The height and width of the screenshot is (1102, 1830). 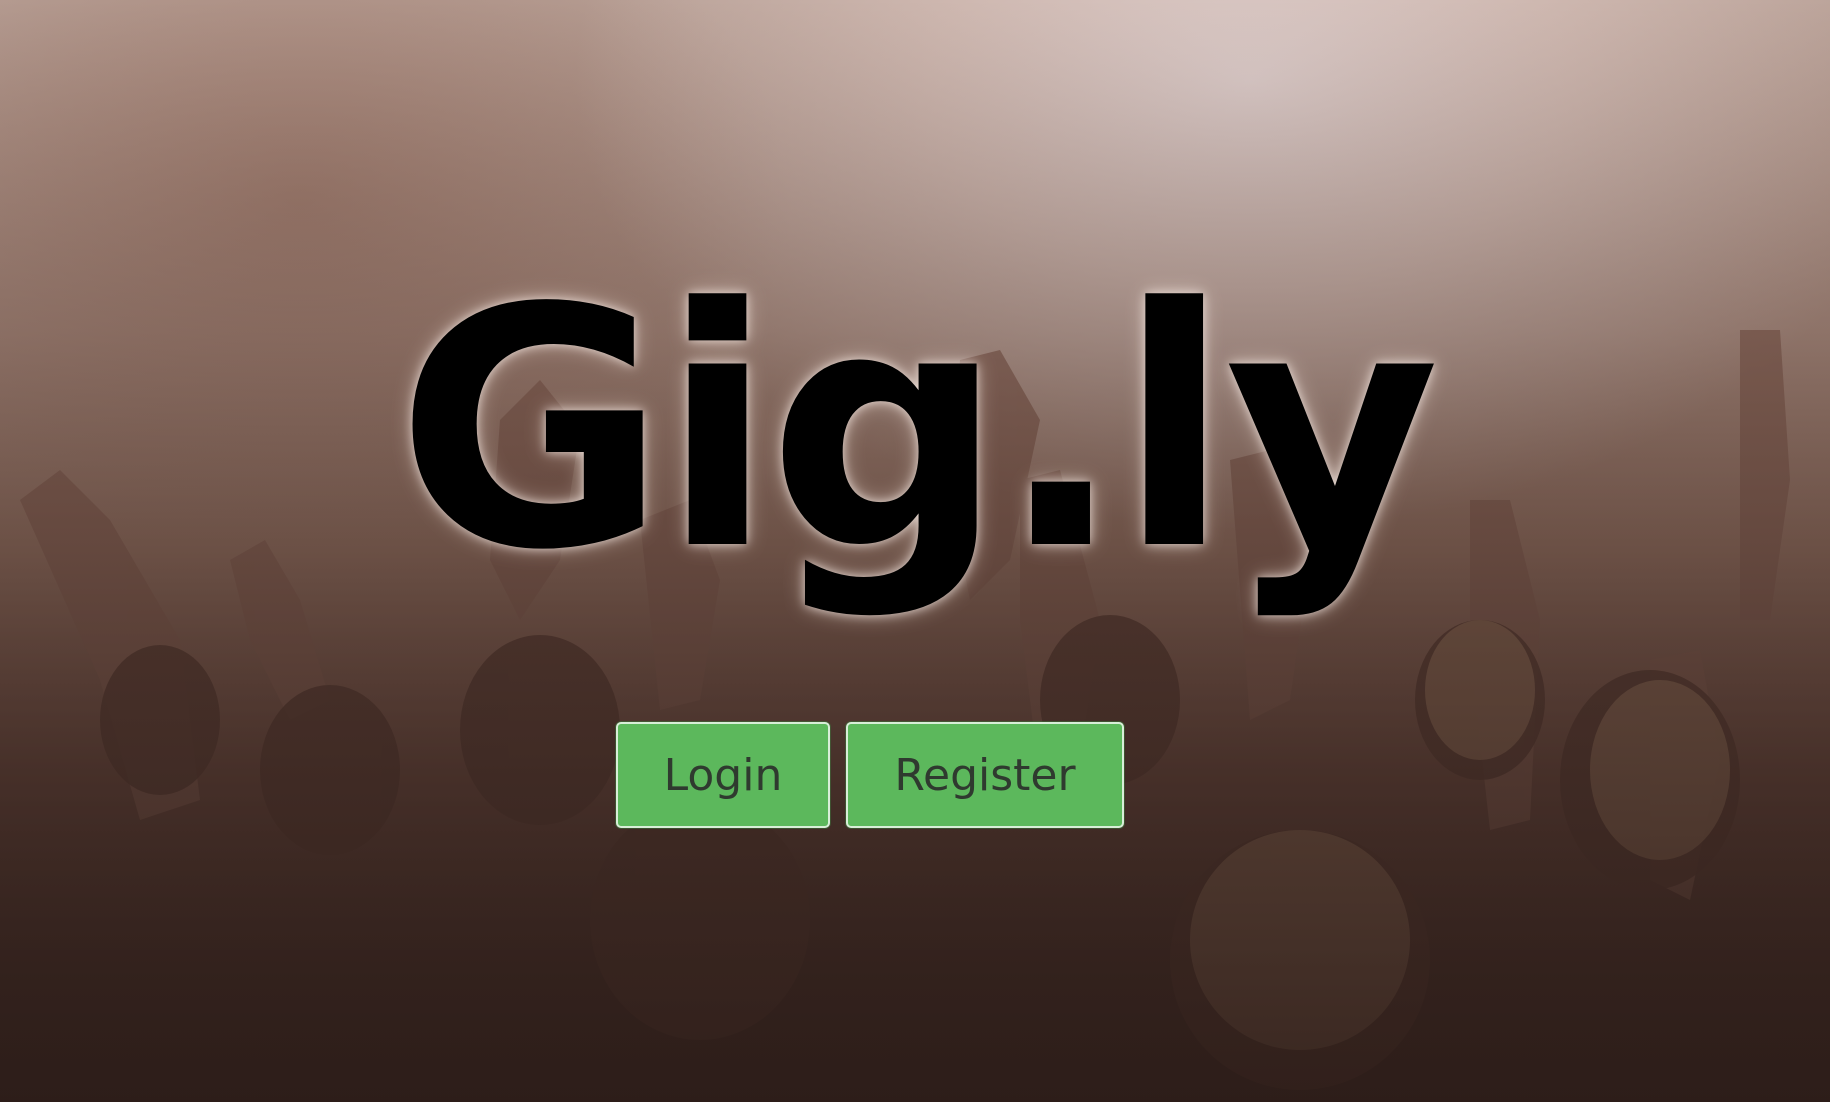 I want to click on register-button: Register, so click(x=985, y=775).